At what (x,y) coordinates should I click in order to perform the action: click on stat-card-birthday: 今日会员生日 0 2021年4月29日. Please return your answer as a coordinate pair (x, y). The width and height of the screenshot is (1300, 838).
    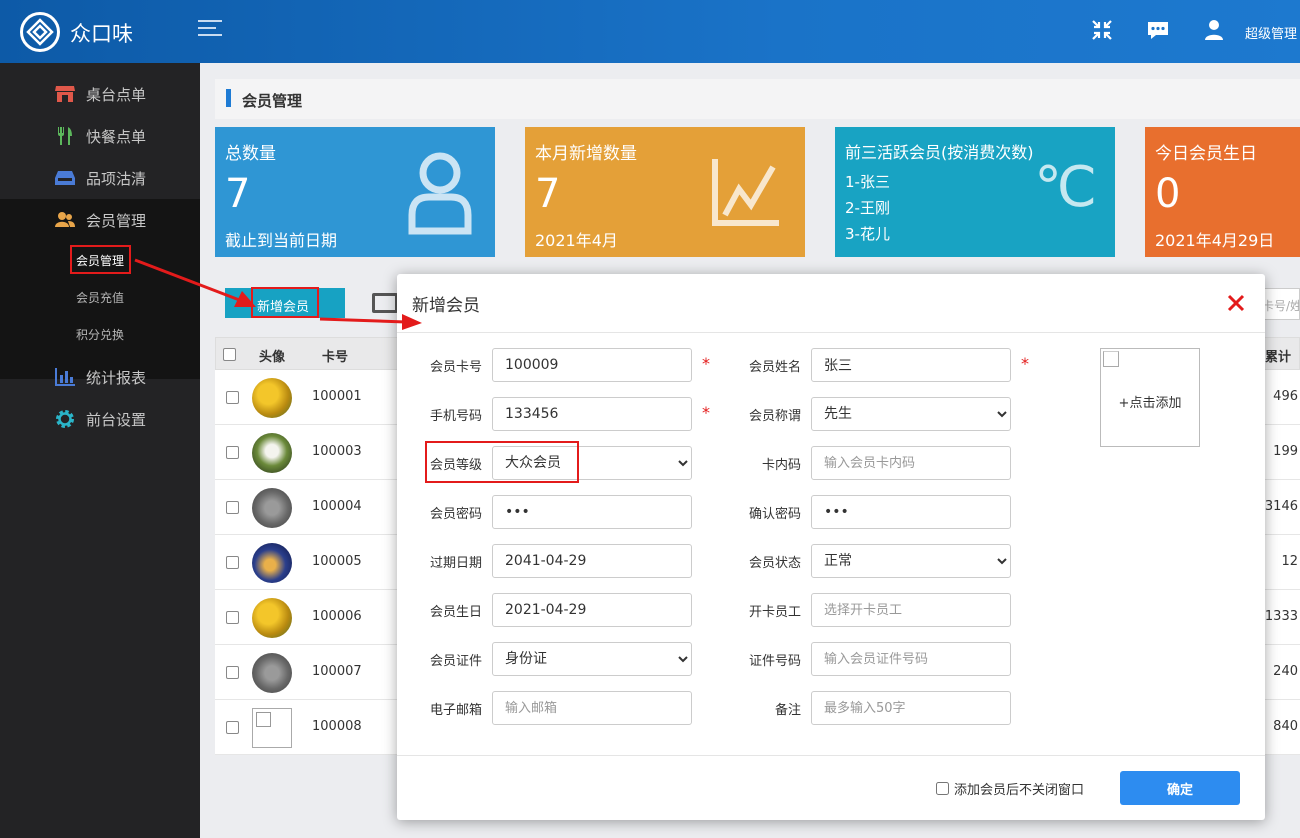
    Looking at the image, I should click on (1222, 192).